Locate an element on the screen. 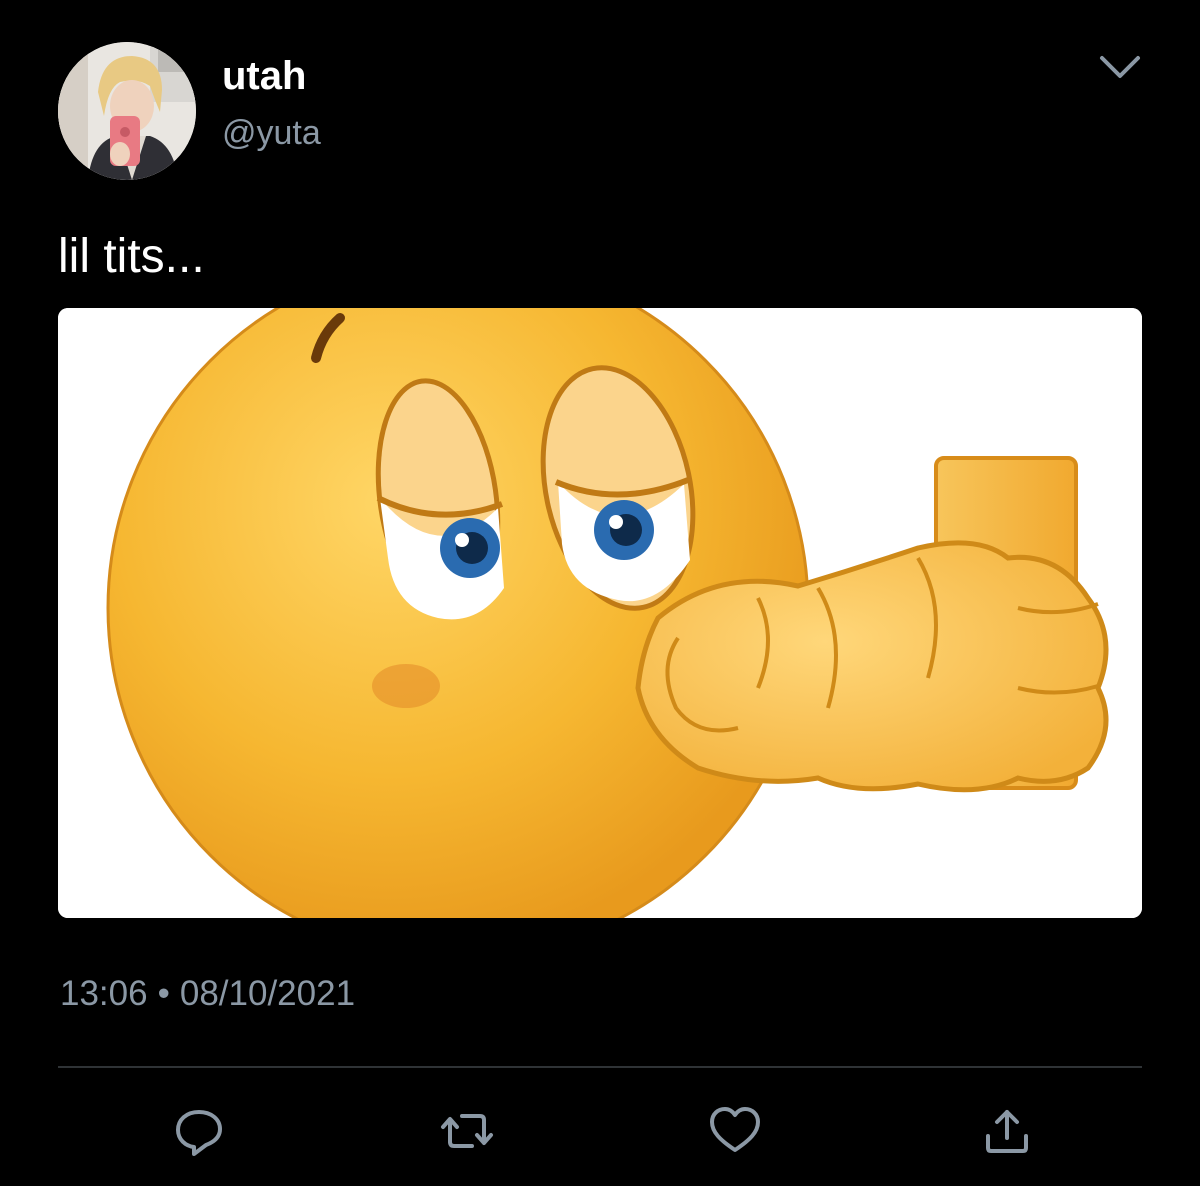  tweet-timestamp: 13:06 • 08/10/2021 is located at coordinates (207, 994).